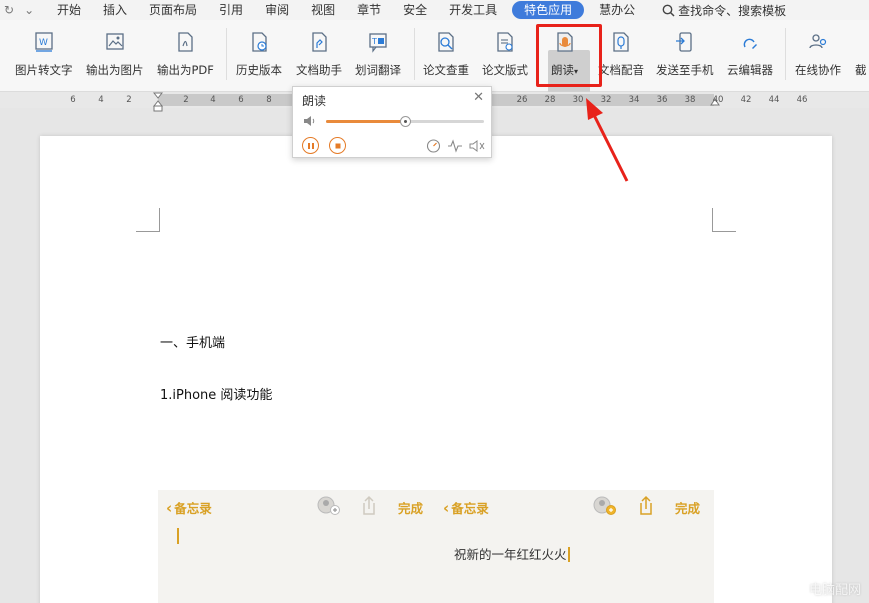  What do you see at coordinates (621, 42) in the screenshot?
I see `doc-voice-icon` at bounding box center [621, 42].